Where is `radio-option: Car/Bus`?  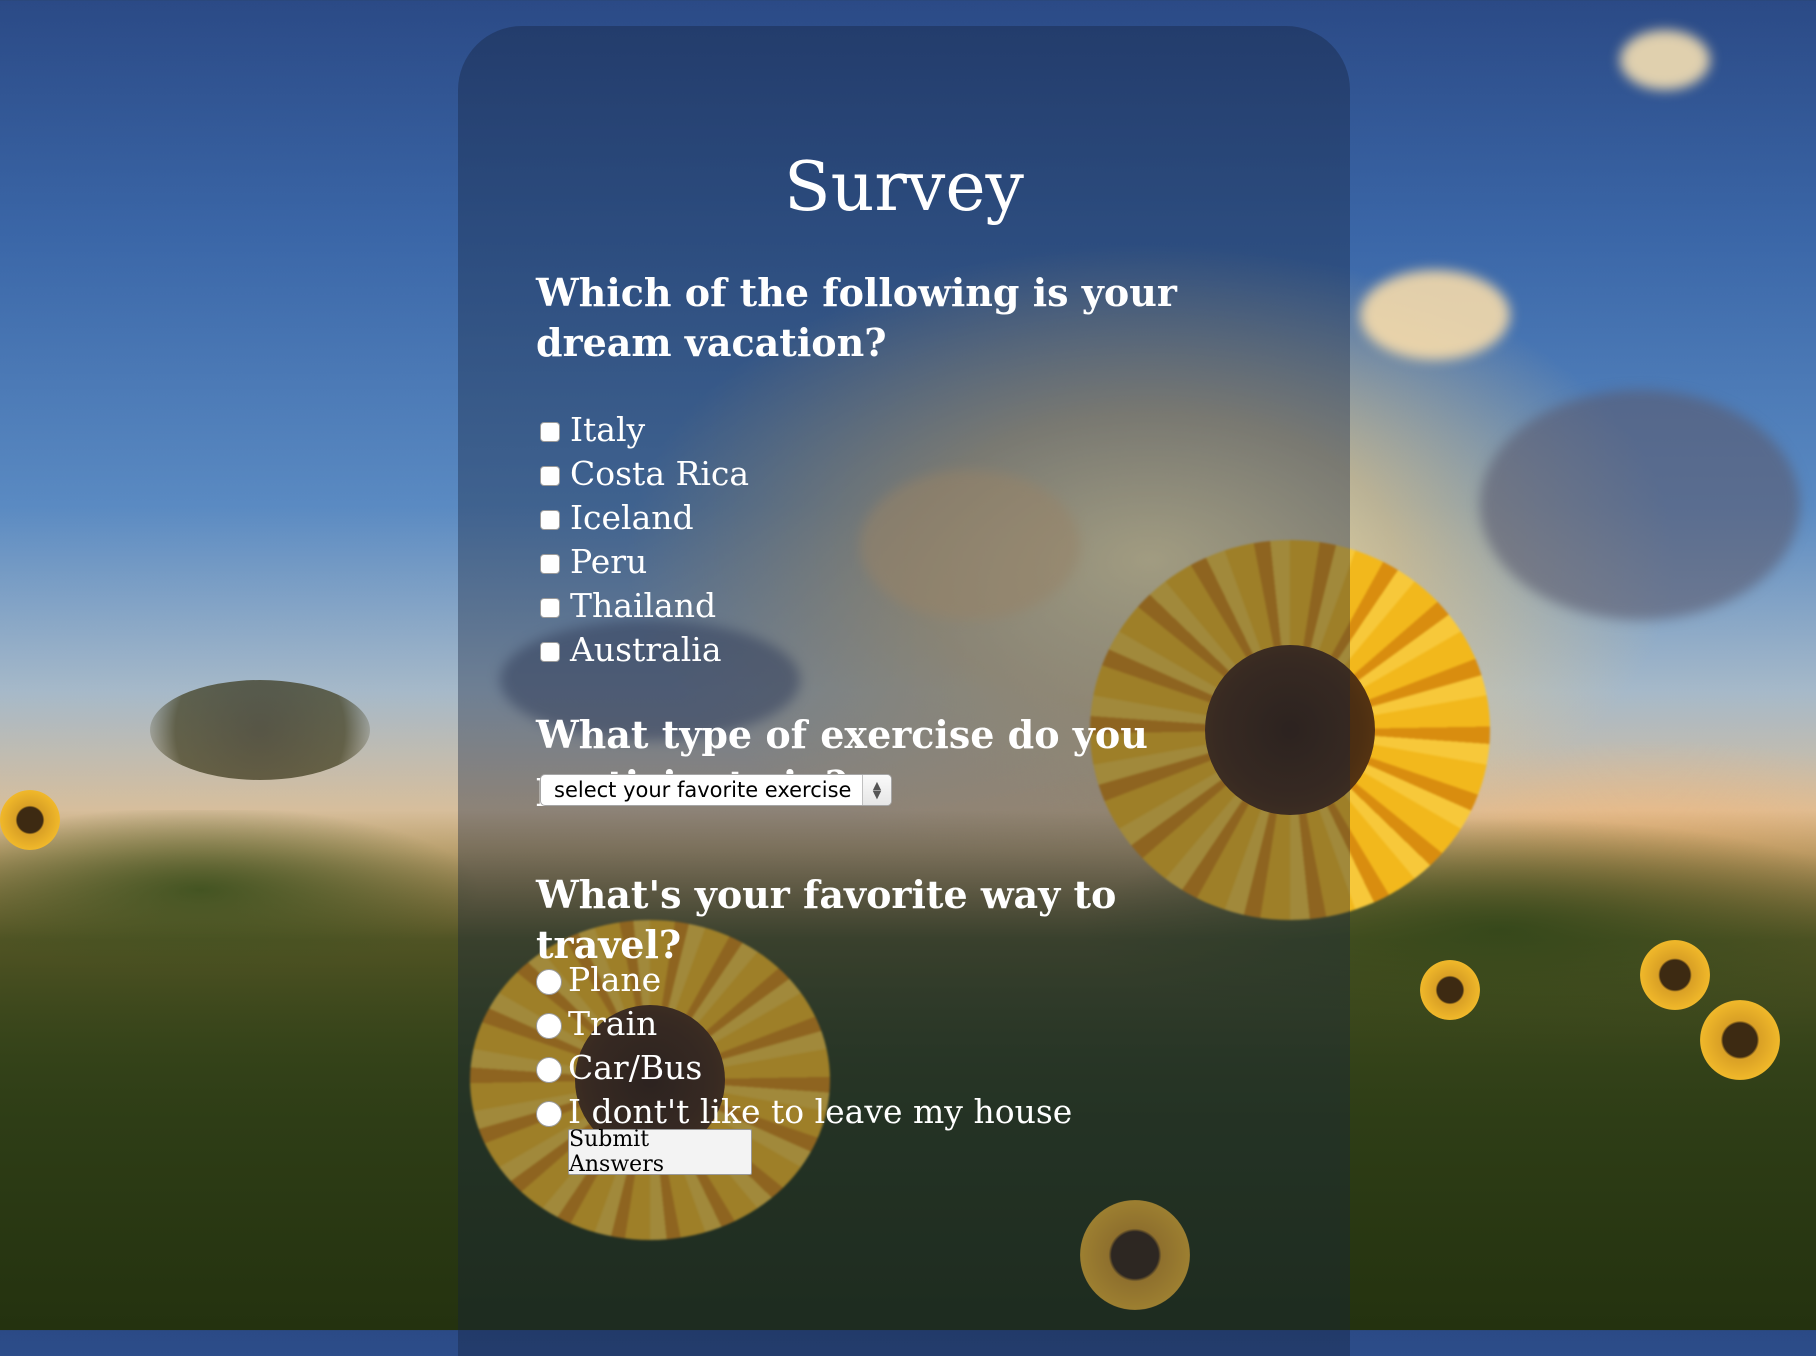
radio-option: Car/Bus is located at coordinates (619, 1068).